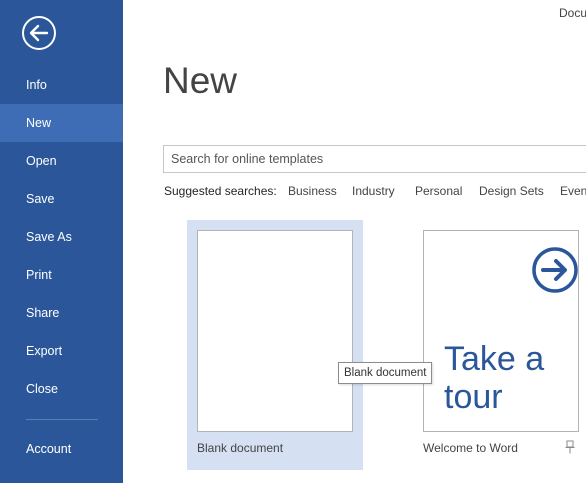  What do you see at coordinates (39, 33) in the screenshot?
I see `back-arrow-icon` at bounding box center [39, 33].